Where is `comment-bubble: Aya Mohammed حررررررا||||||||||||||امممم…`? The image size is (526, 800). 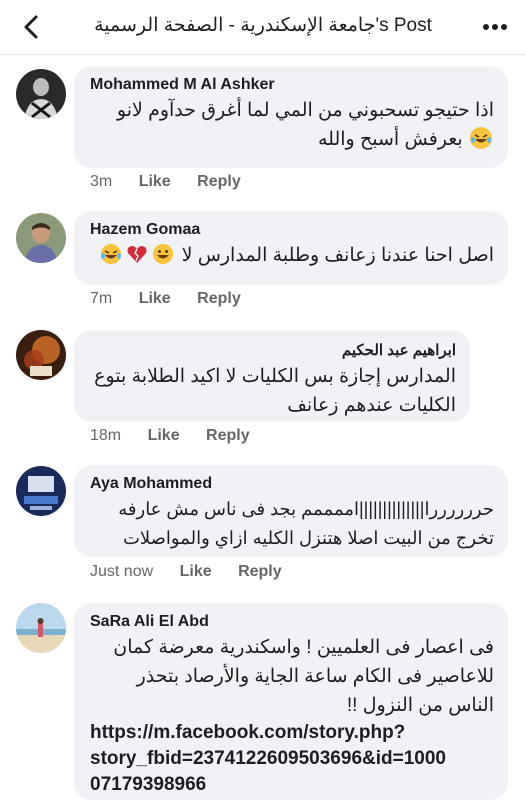
comment-bubble: Aya Mohammed حررررررا||||||||||||||امممم… is located at coordinates (291, 511).